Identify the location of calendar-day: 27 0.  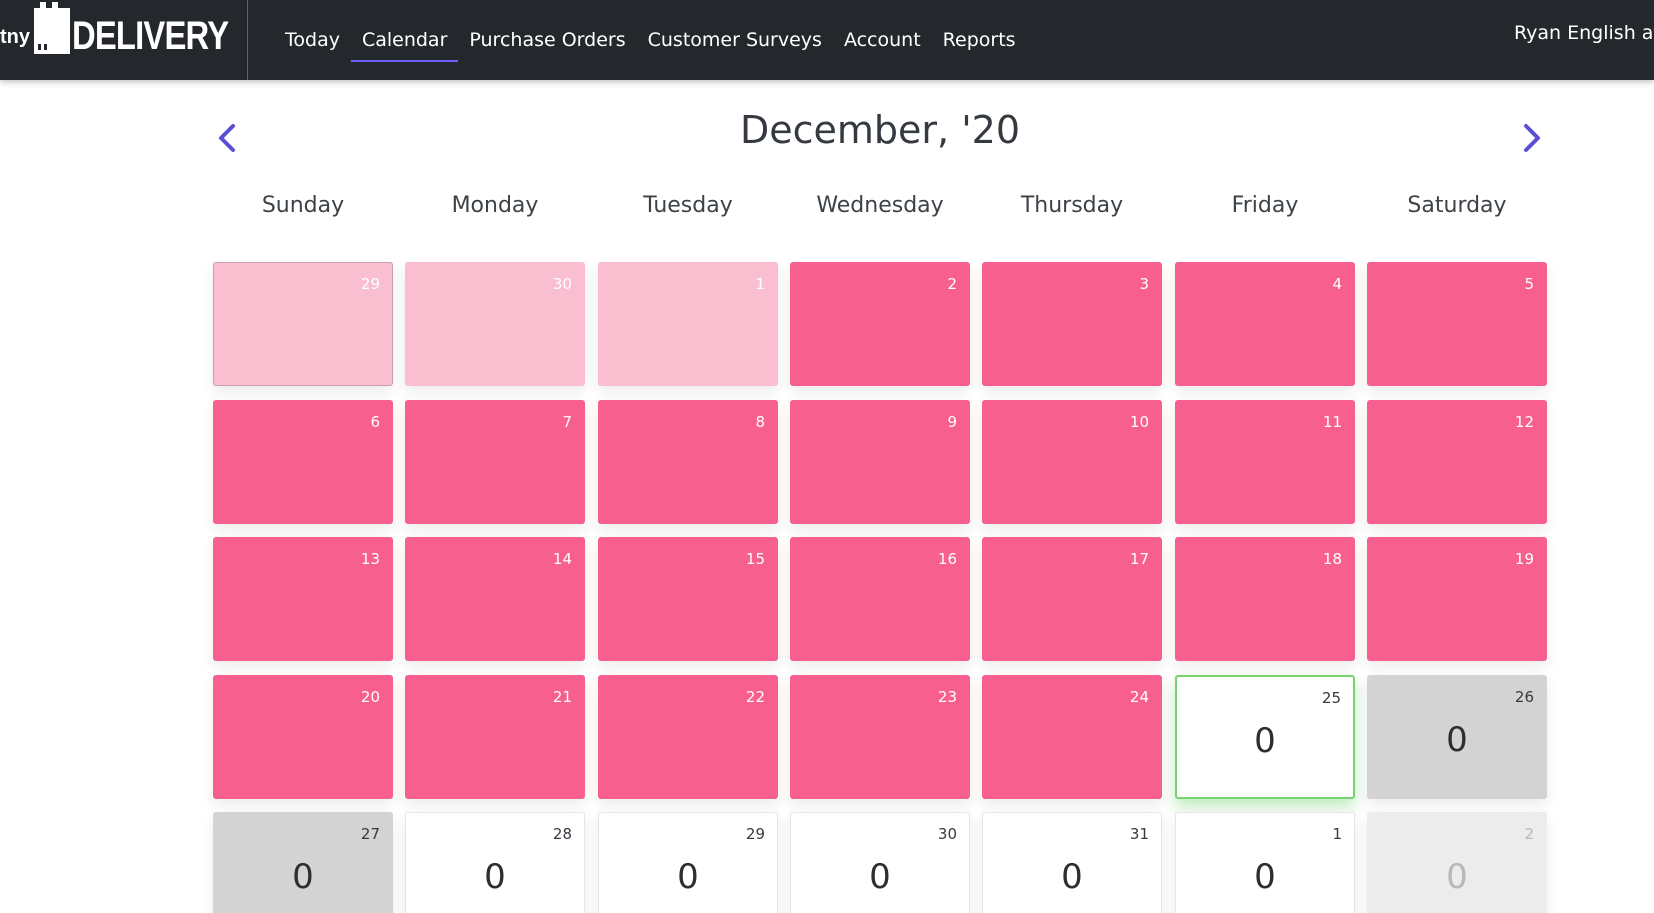
(303, 862).